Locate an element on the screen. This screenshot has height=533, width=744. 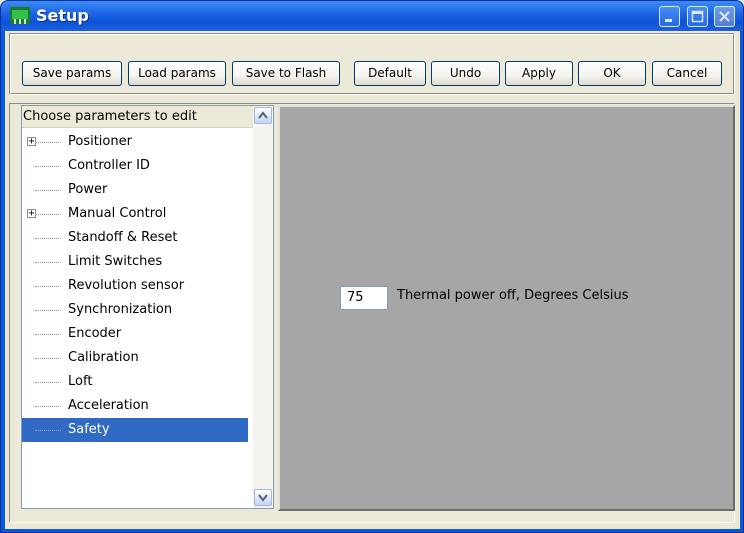
thermal-power-off-input: 75 is located at coordinates (364, 298).